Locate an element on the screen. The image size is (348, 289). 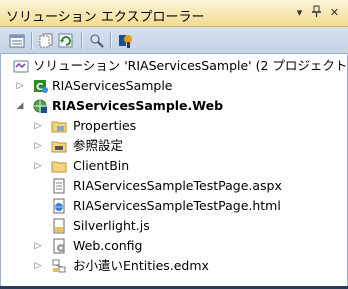
tree-item-project-riaservicessample: ▷ C RIAServicesSample is located at coordinates (174, 86).